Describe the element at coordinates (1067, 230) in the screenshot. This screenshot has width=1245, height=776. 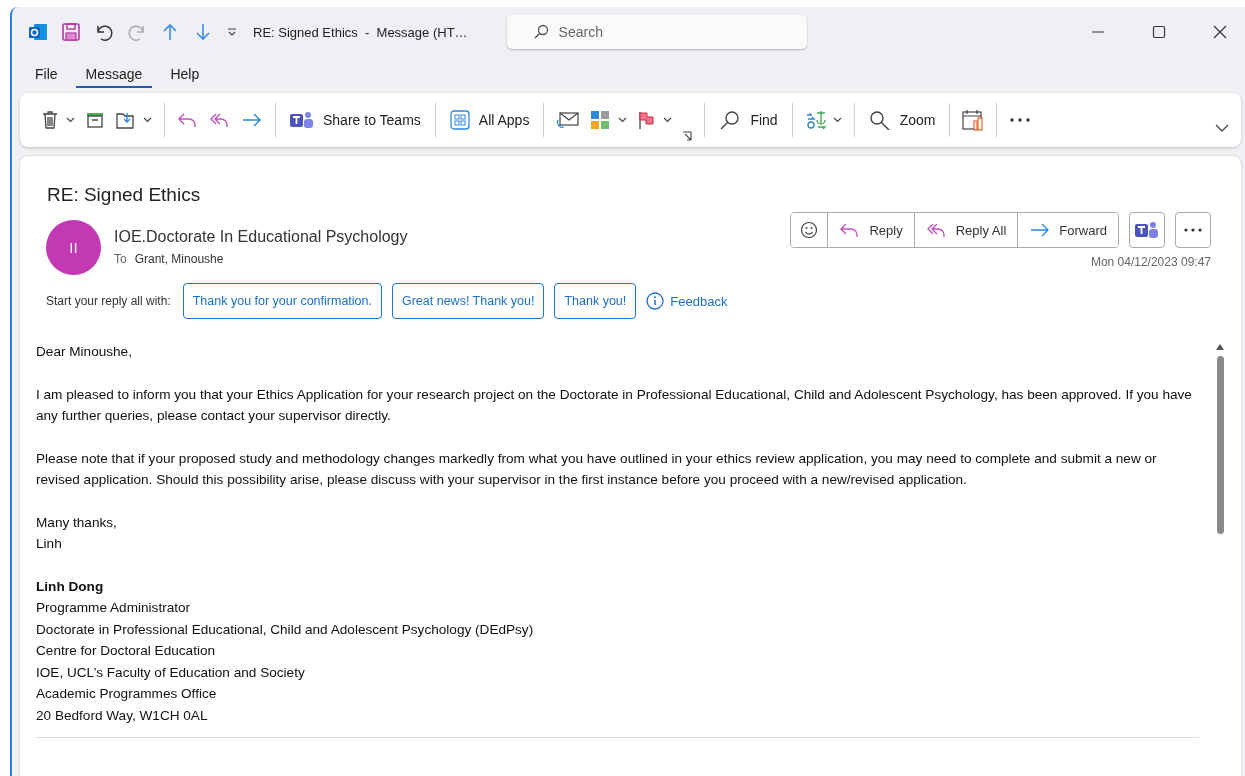
I see `forward-button: Forward` at that location.